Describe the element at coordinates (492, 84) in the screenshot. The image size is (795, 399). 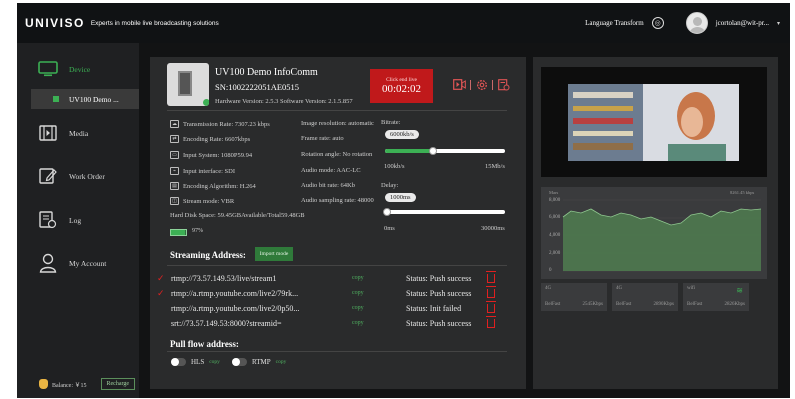
I see `toolbar-divider` at that location.